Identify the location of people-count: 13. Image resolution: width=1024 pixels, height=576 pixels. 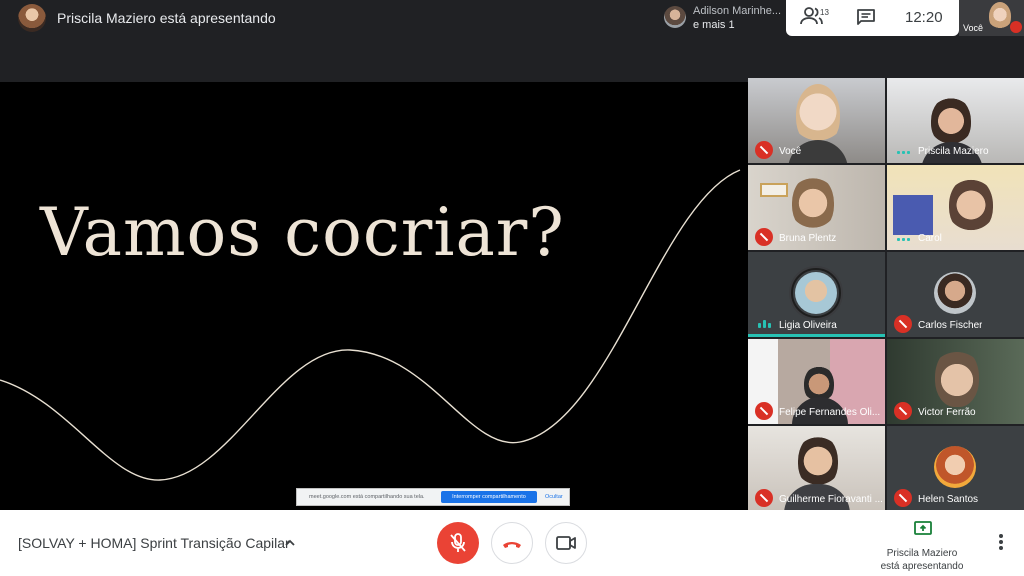
(824, 12).